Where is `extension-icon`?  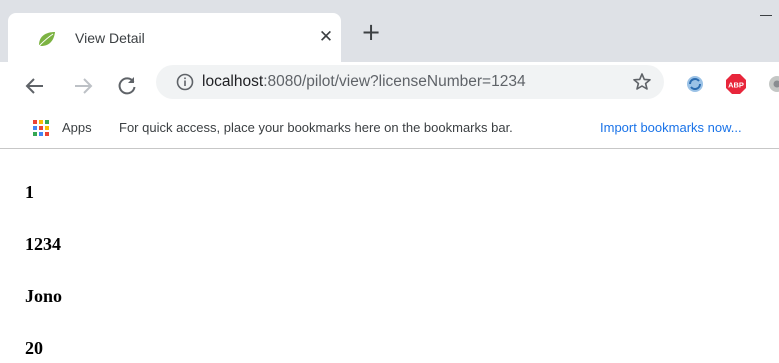
extension-icon is located at coordinates (772, 84).